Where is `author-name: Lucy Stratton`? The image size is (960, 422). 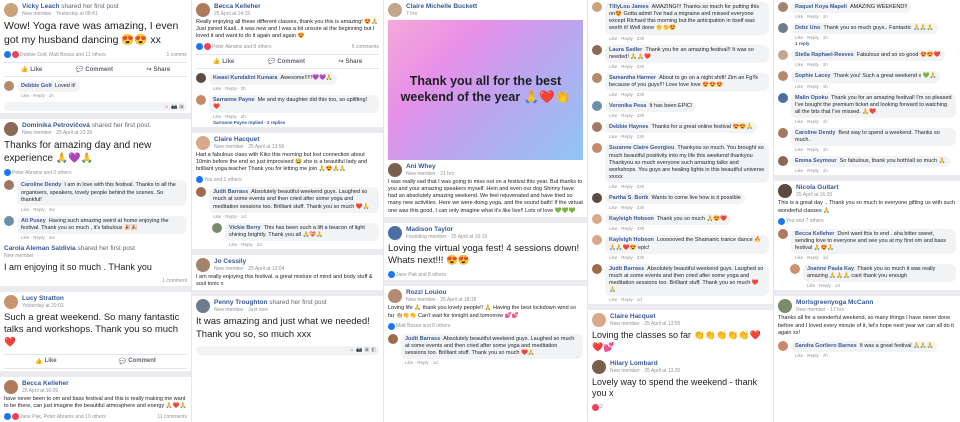 author-name: Lucy Stratton is located at coordinates (43, 298).